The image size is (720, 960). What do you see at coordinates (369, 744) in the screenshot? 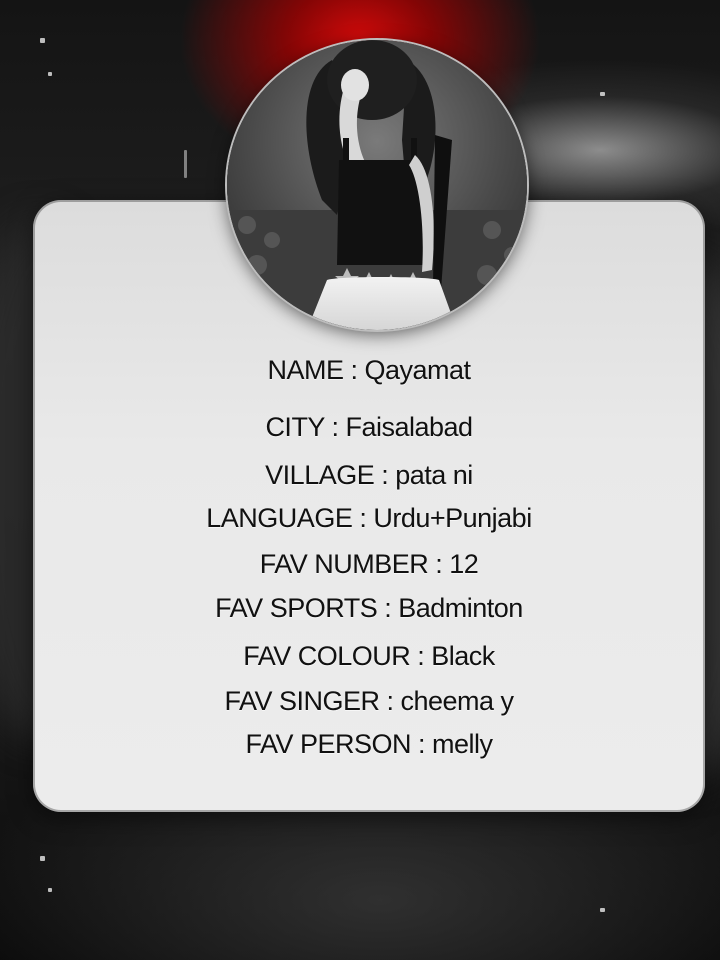
I see `fav-person-line: FAV PERSON : melly` at bounding box center [369, 744].